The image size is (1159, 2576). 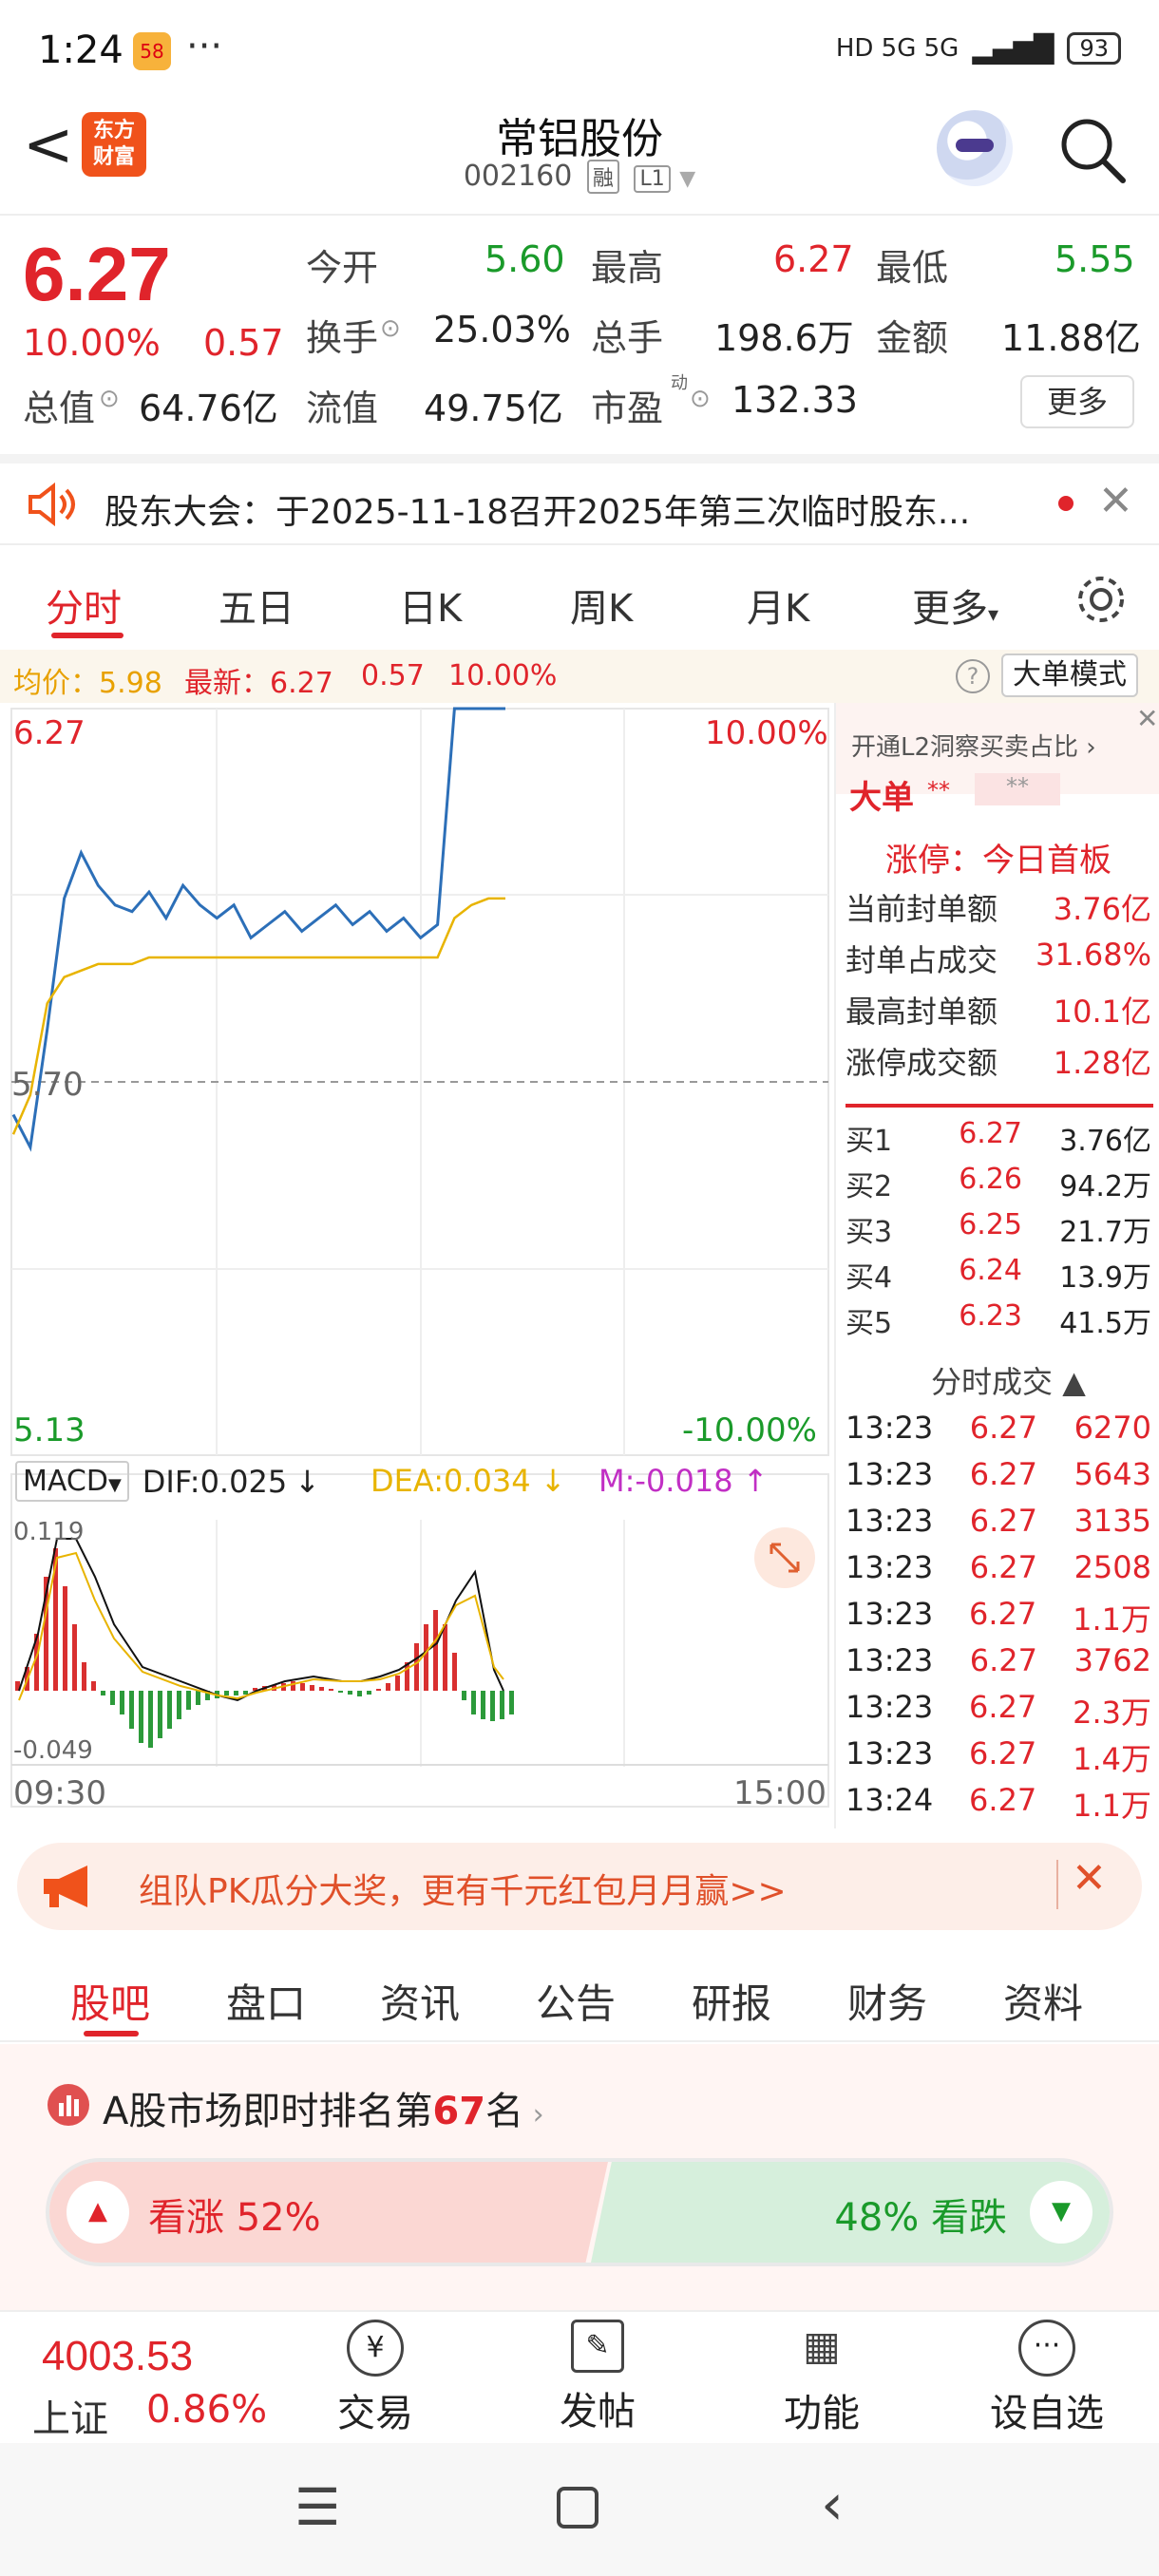 I want to click on tab-intraday: 分时, so click(x=84, y=605).